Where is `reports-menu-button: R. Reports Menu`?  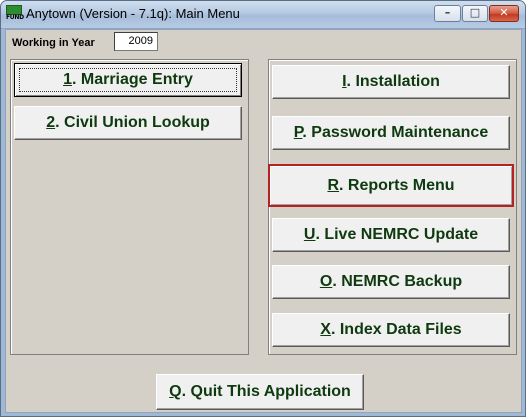
reports-menu-button: R. Reports Menu is located at coordinates (391, 185).